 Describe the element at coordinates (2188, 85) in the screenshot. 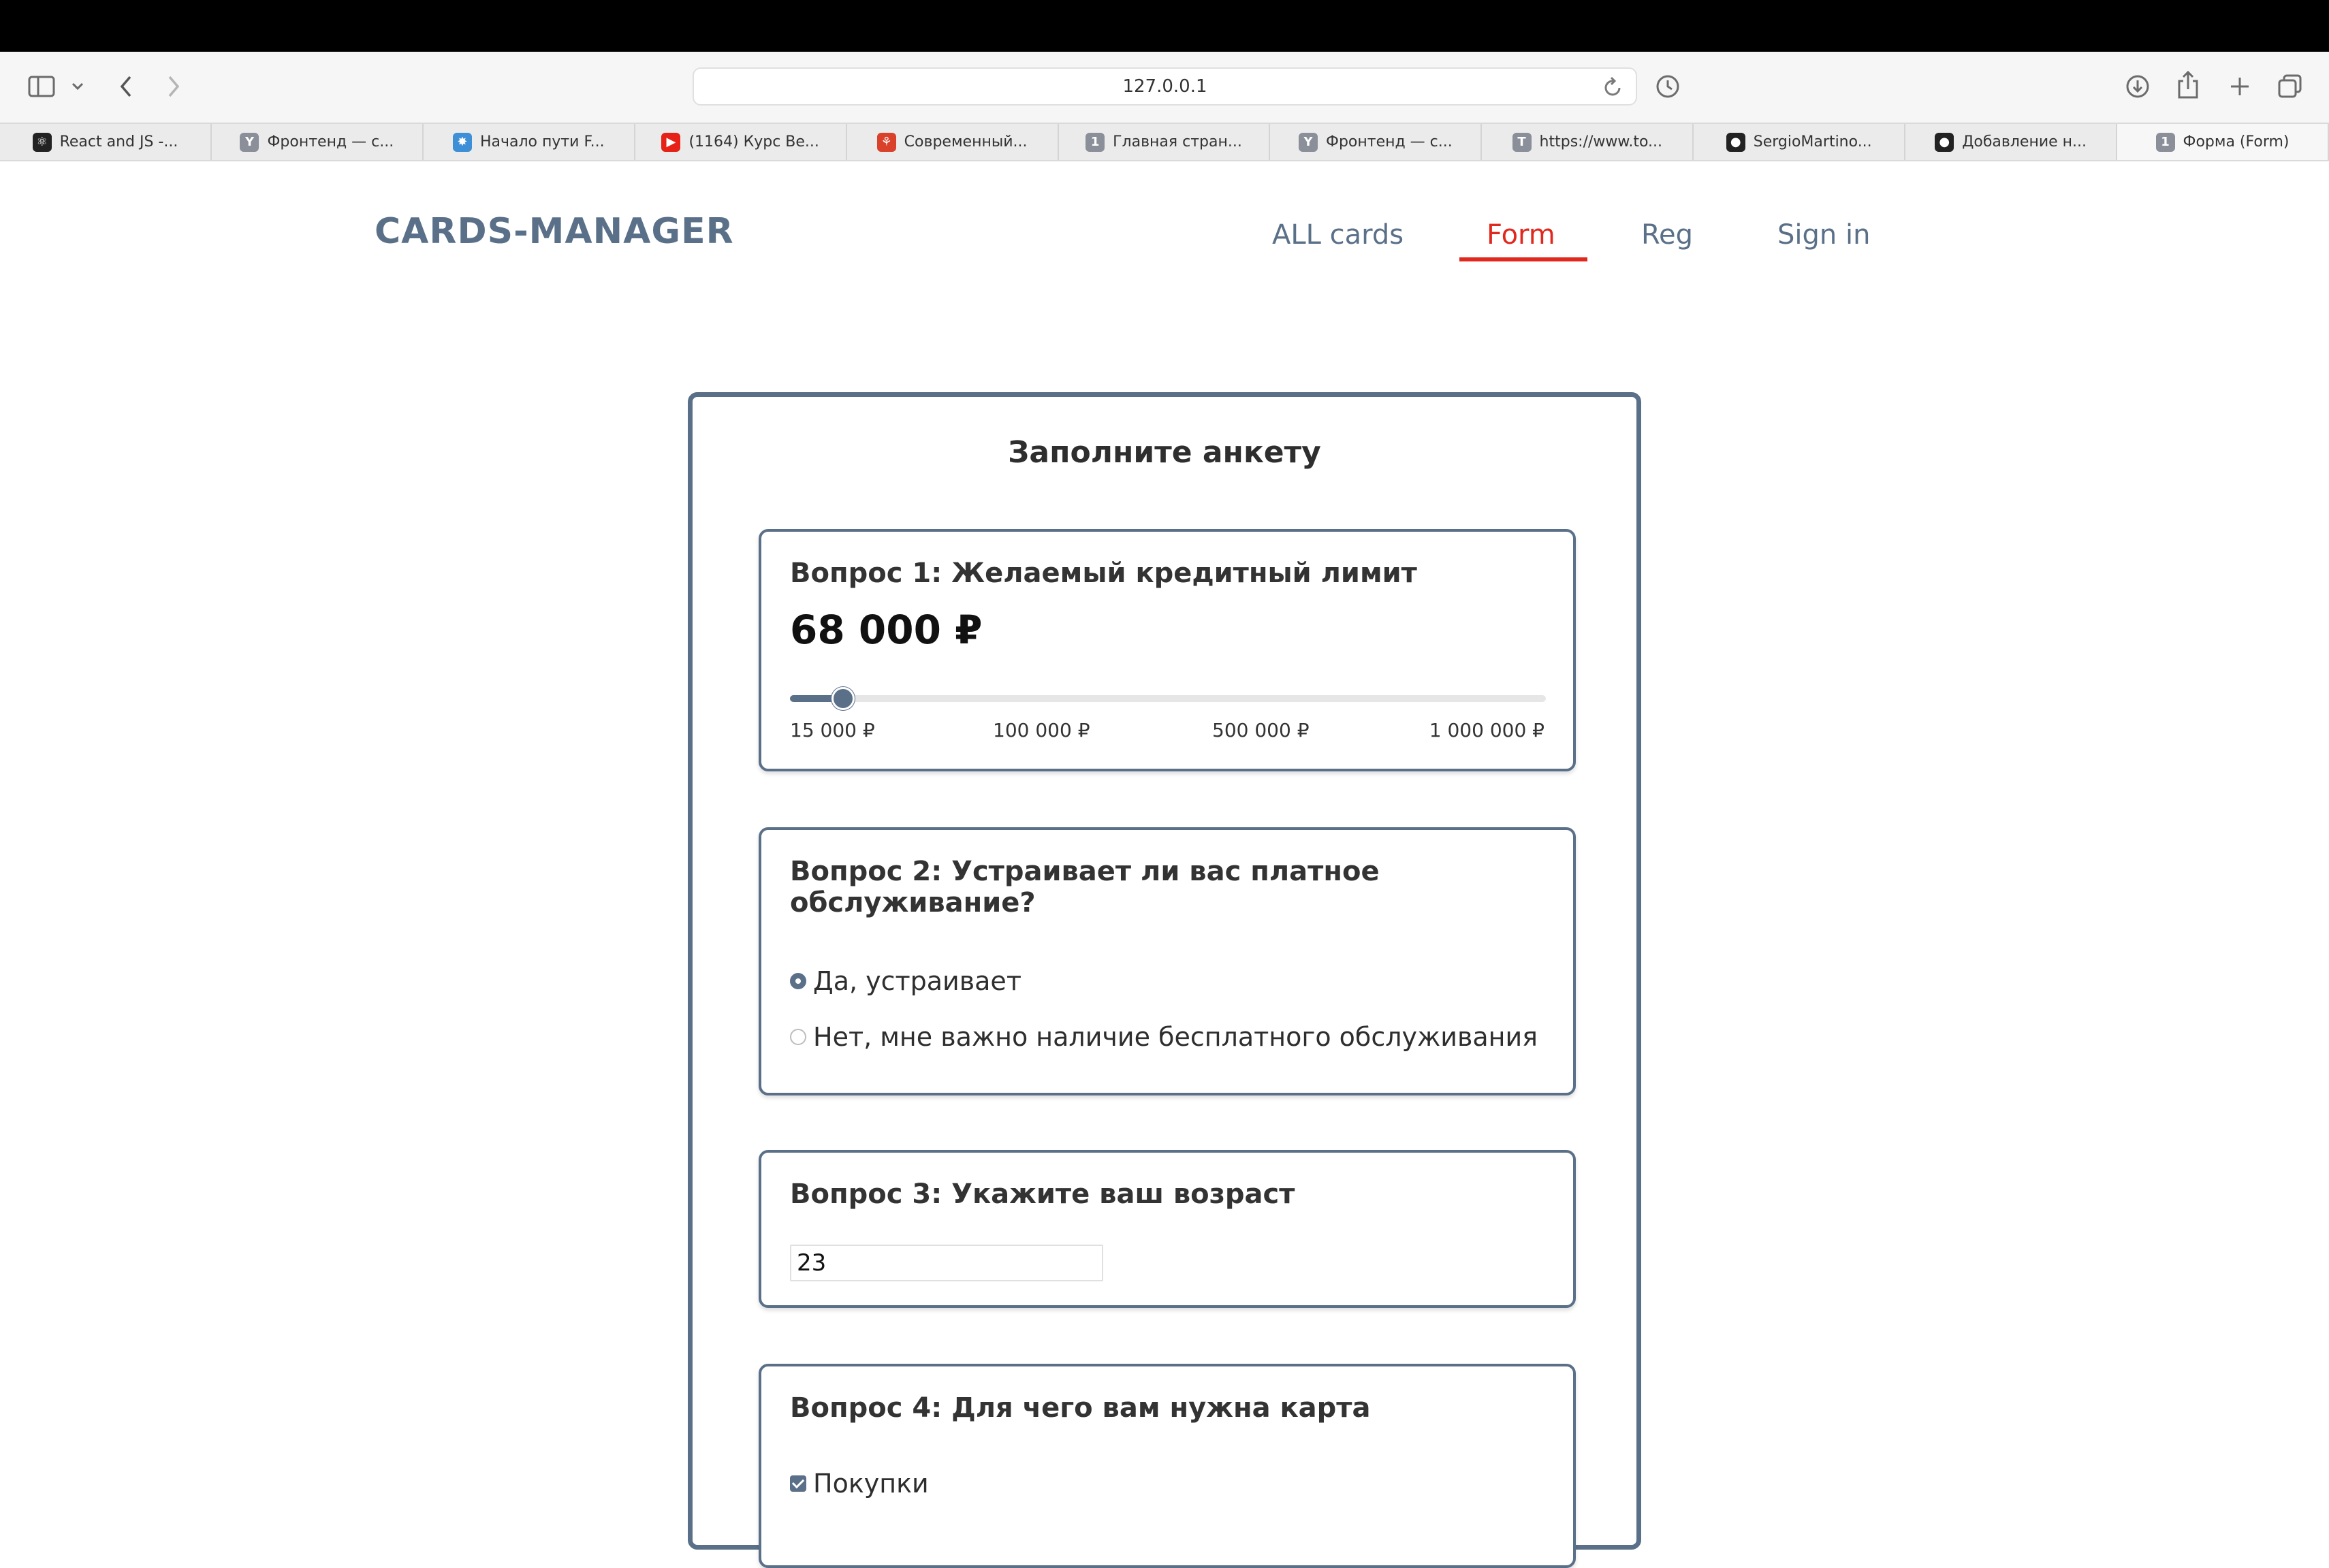

I see `share-icon` at that location.